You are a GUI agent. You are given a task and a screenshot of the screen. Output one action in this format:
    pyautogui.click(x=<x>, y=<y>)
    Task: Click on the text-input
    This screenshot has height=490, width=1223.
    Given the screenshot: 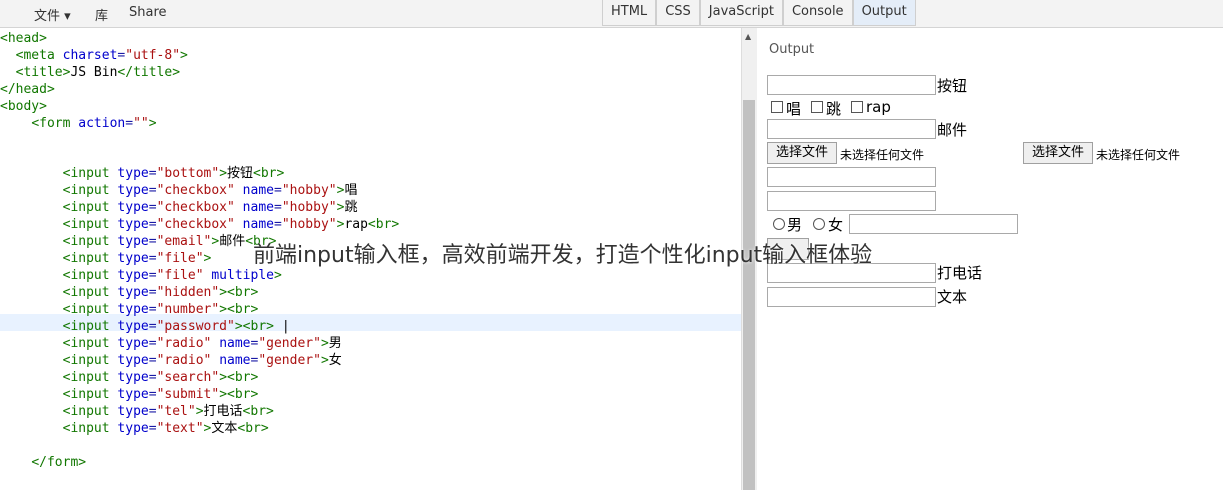 What is the action you would take?
    pyautogui.click(x=851, y=85)
    